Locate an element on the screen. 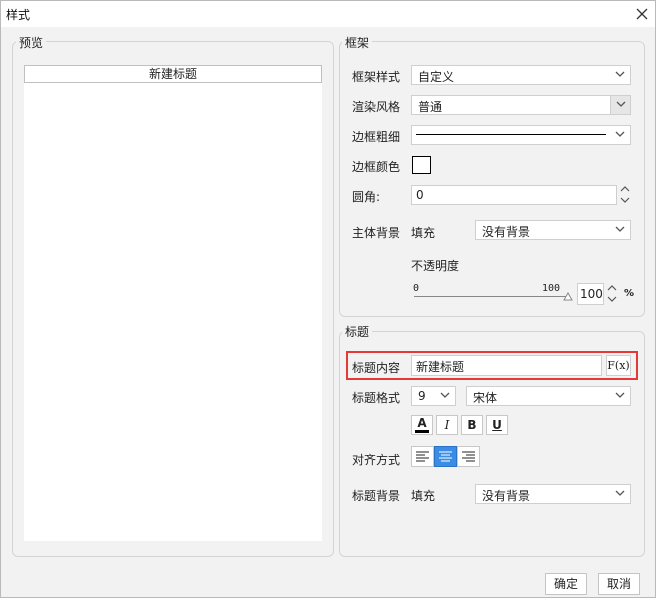  font-color-icon: A is located at coordinates (422, 423).